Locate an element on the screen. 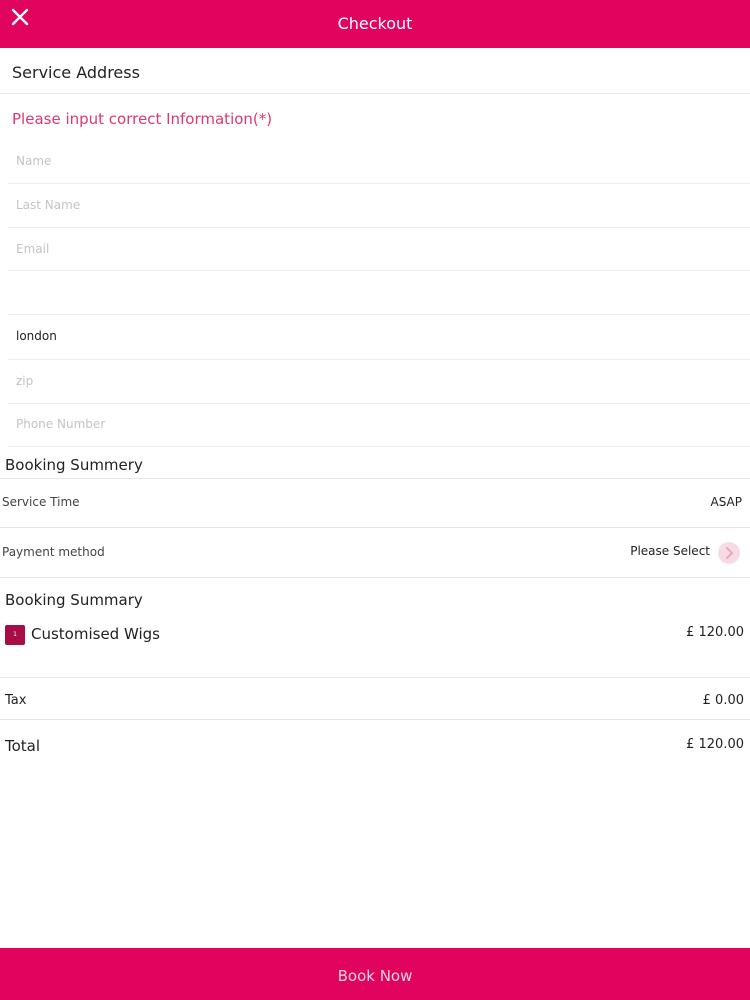 This screenshot has width=750, height=1000. tax-value: £ 0.00 is located at coordinates (723, 700).